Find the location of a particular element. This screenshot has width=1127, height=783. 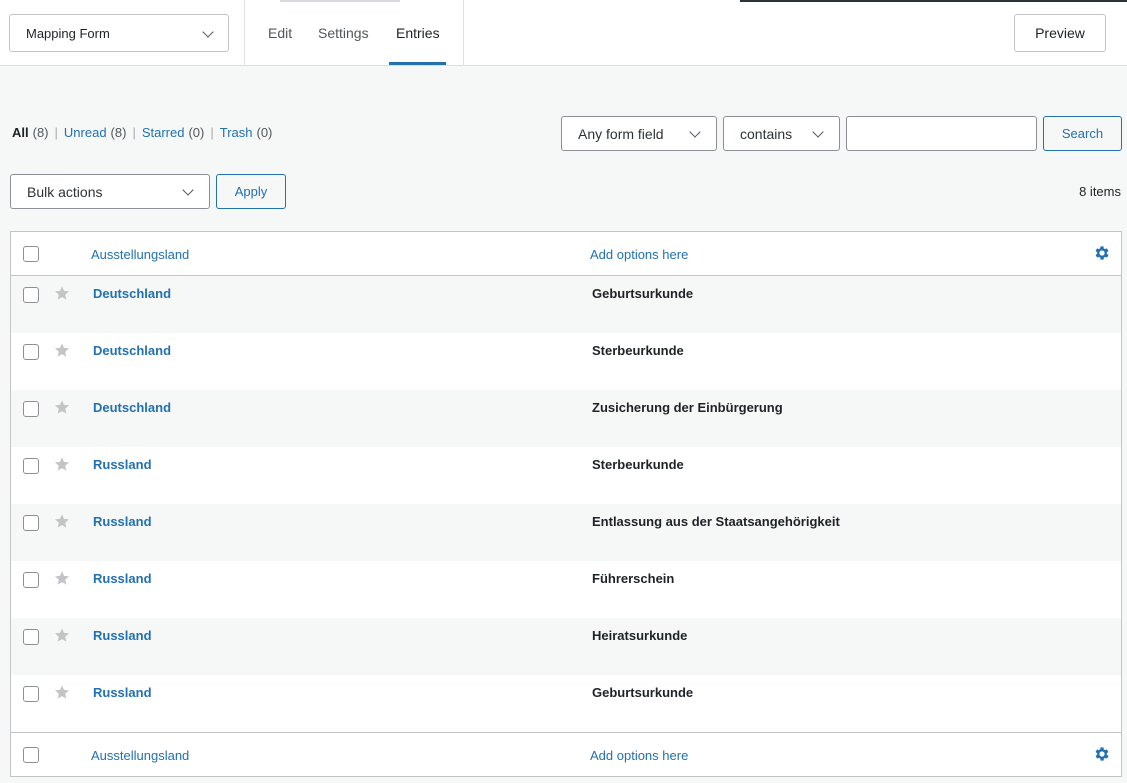

column-footer-options: Add options here is located at coordinates (639, 755).